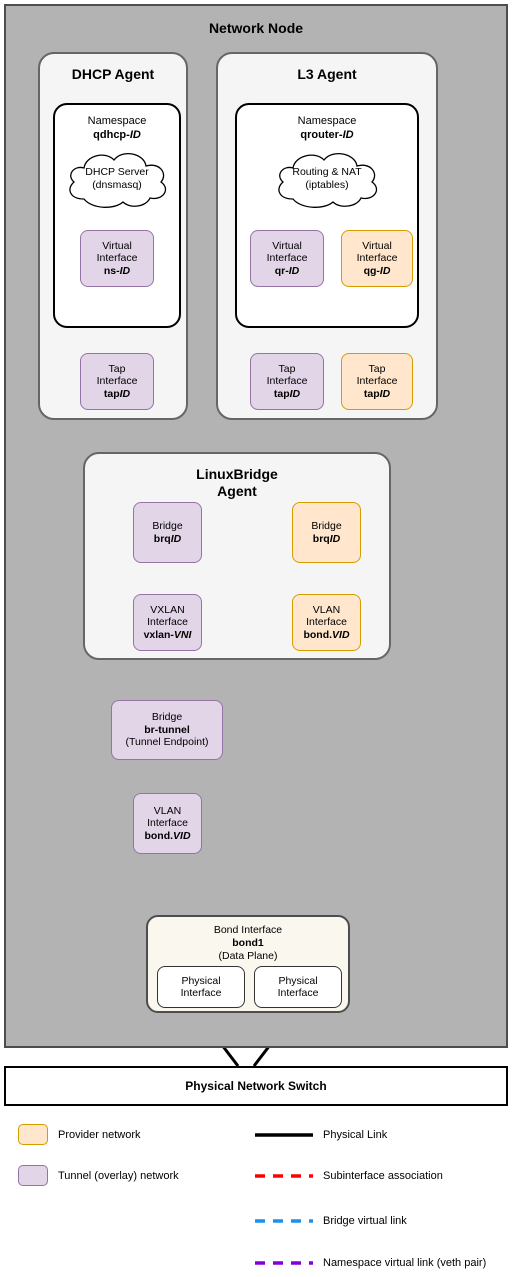 The image size is (512, 1277). What do you see at coordinates (182, 835) in the screenshot?
I see `vlan-tun-id: VID` at bounding box center [182, 835].